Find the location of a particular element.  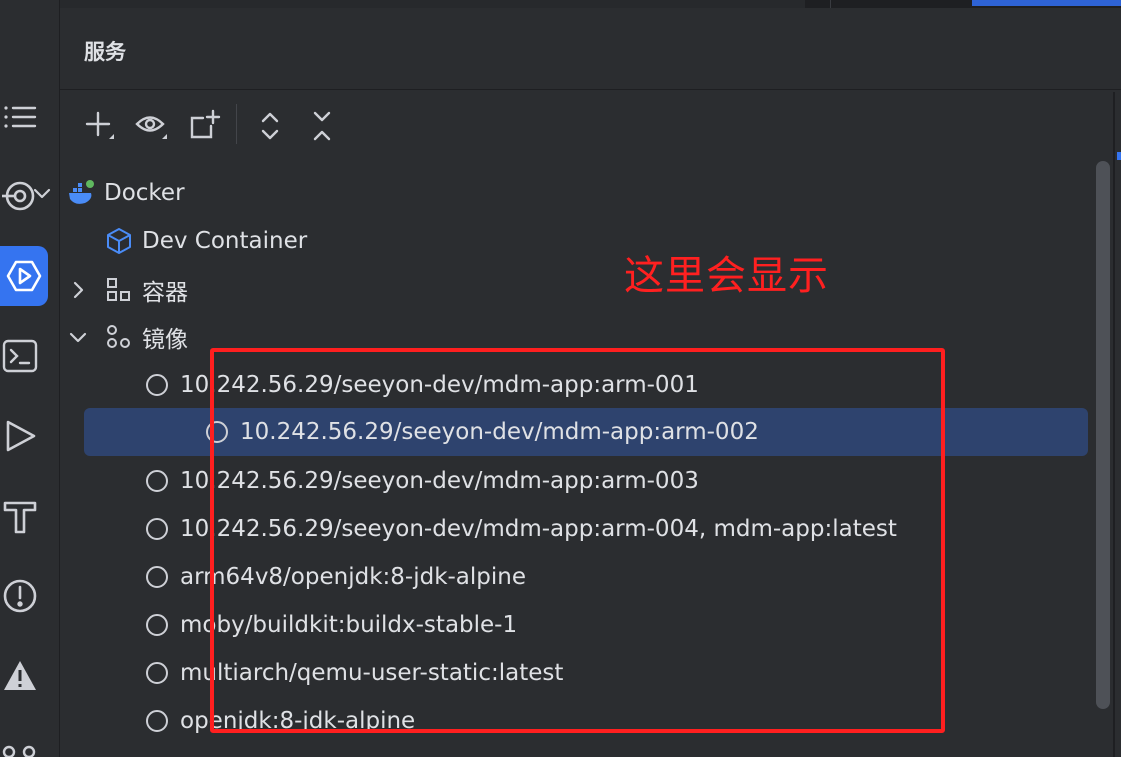

tree-node-containers: 容器 is located at coordinates (526, 290).